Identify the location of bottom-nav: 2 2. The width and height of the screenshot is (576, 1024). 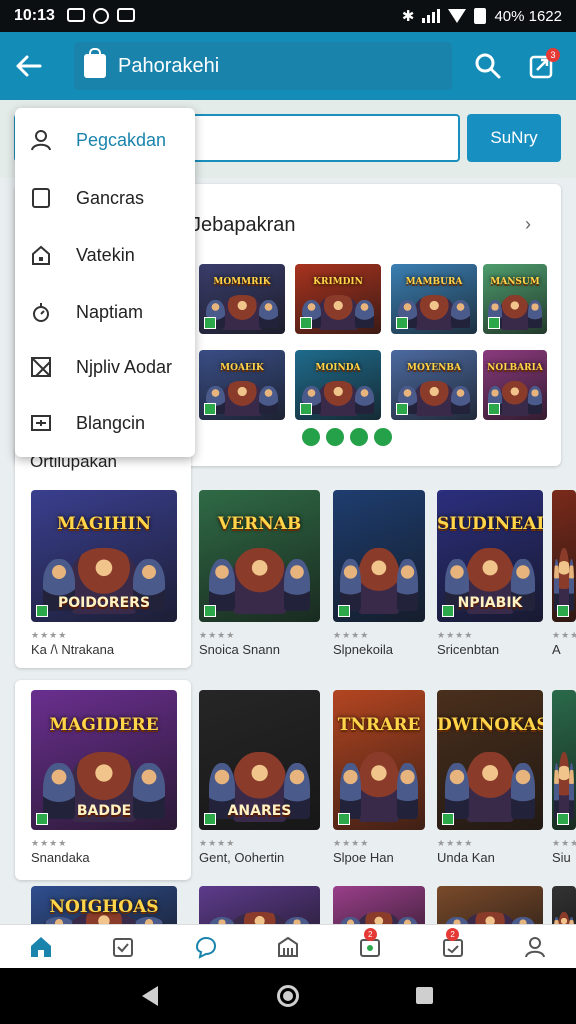
(288, 946).